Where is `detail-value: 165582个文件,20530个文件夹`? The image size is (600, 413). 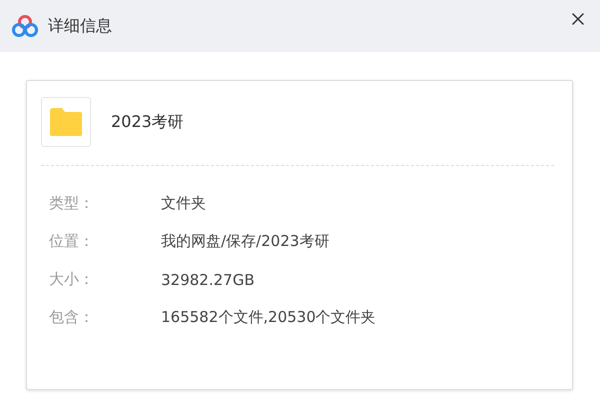
detail-value: 165582个文件,20530个文件夹 is located at coordinates (268, 317).